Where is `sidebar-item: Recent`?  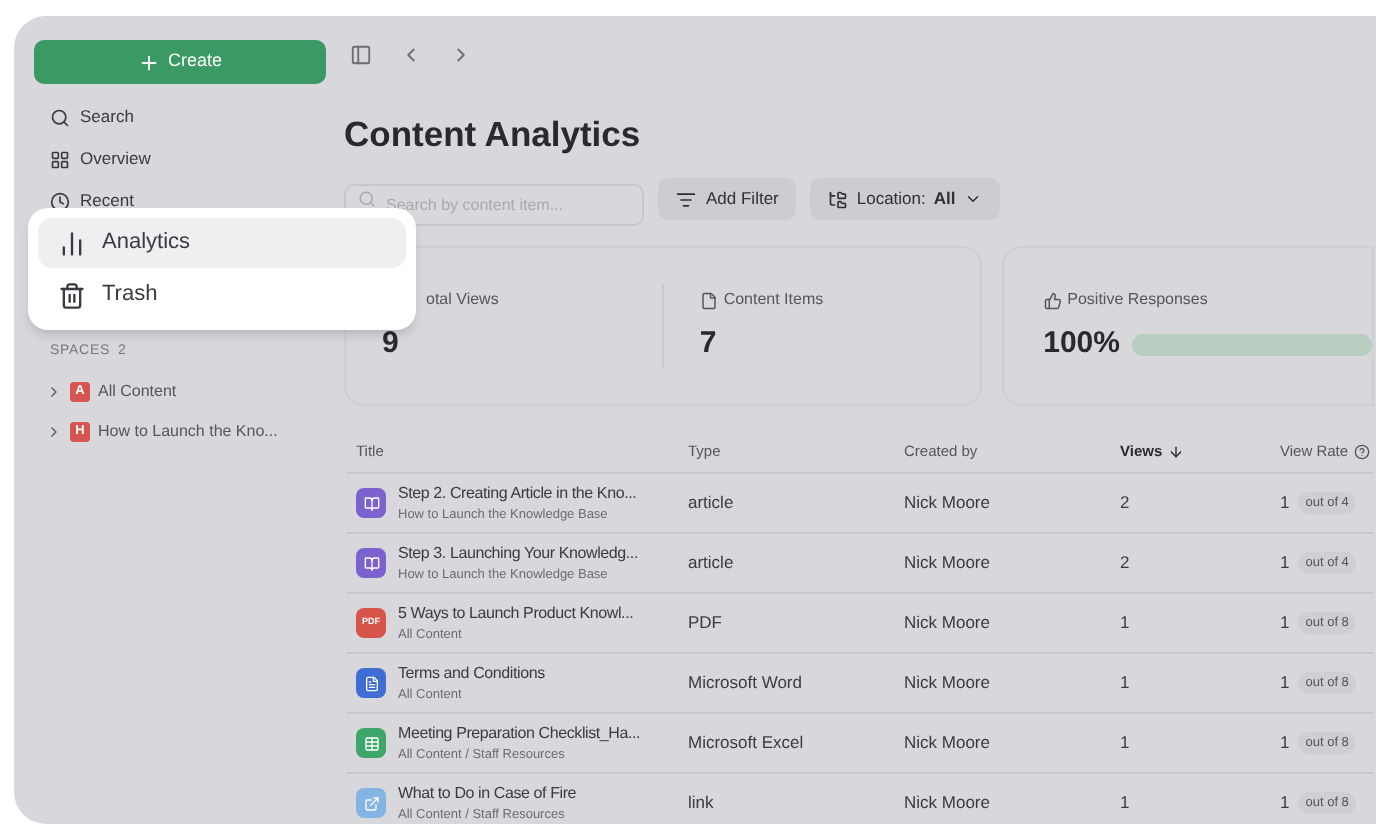
sidebar-item: Recent is located at coordinates (174, 201).